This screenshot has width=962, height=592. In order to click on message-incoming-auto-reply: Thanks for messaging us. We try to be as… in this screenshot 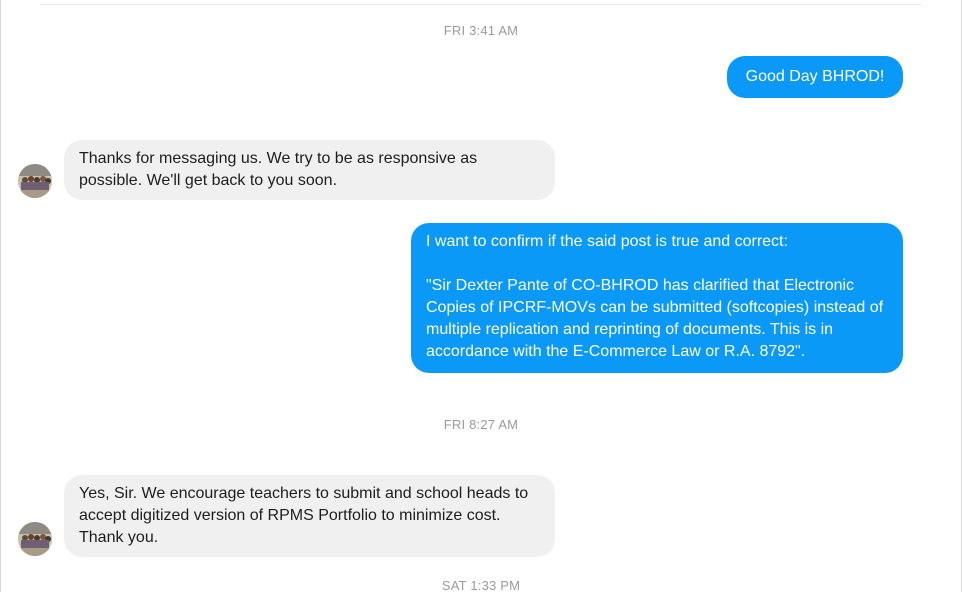, I will do `click(309, 170)`.